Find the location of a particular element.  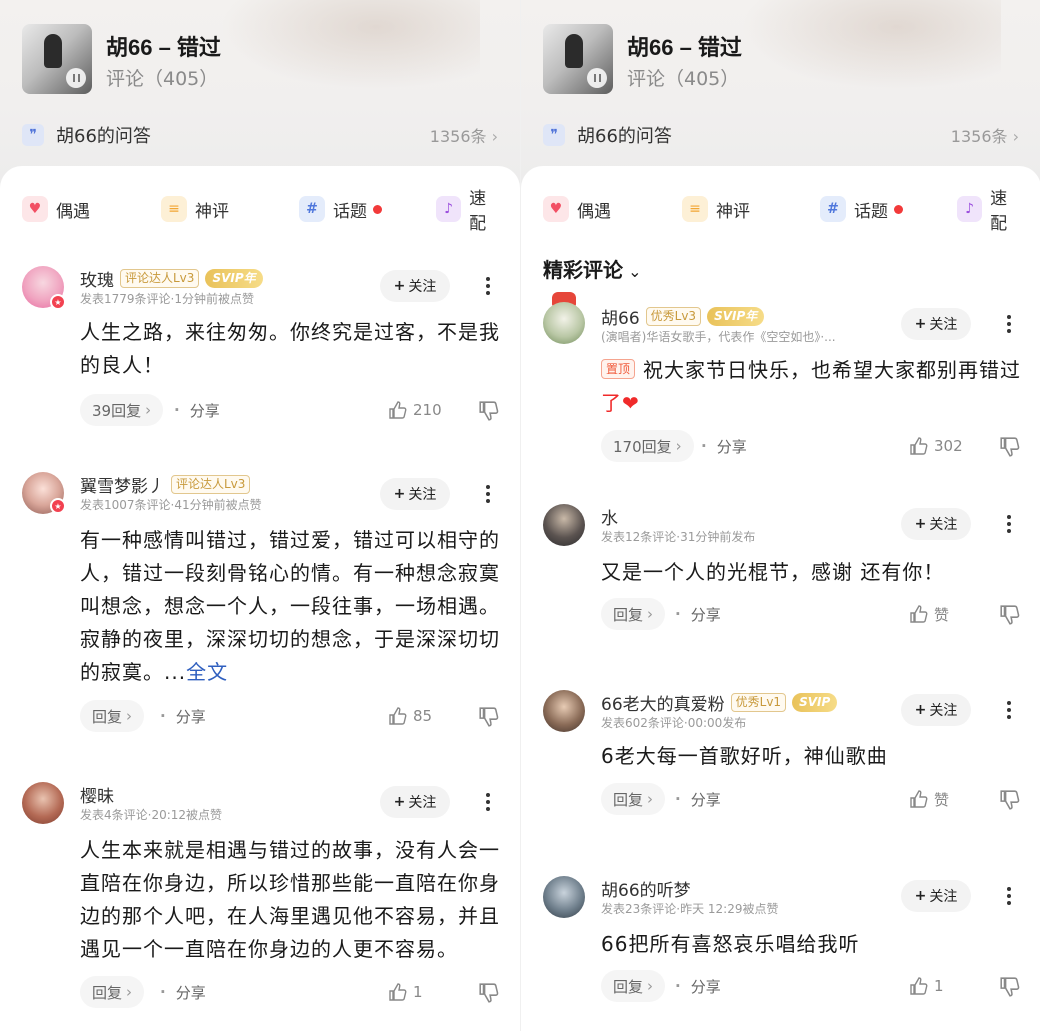

chip-label: 速配 is located at coordinates (999, 211).